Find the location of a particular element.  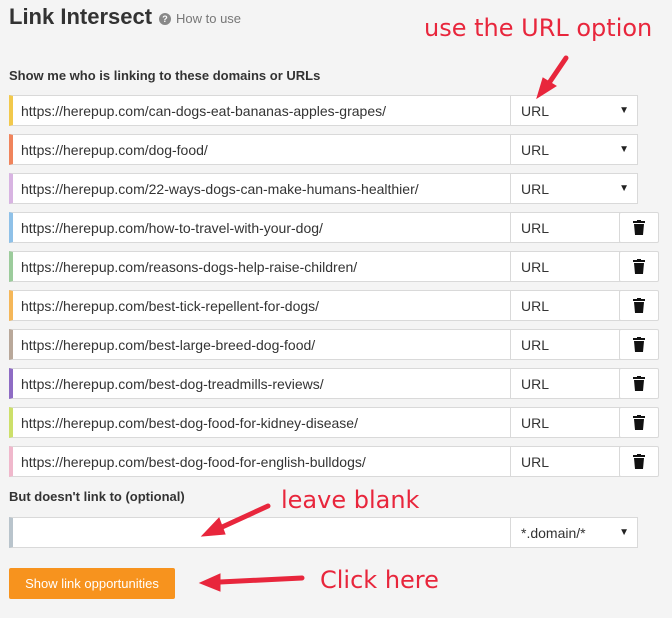

exclude-input is located at coordinates (260, 532).